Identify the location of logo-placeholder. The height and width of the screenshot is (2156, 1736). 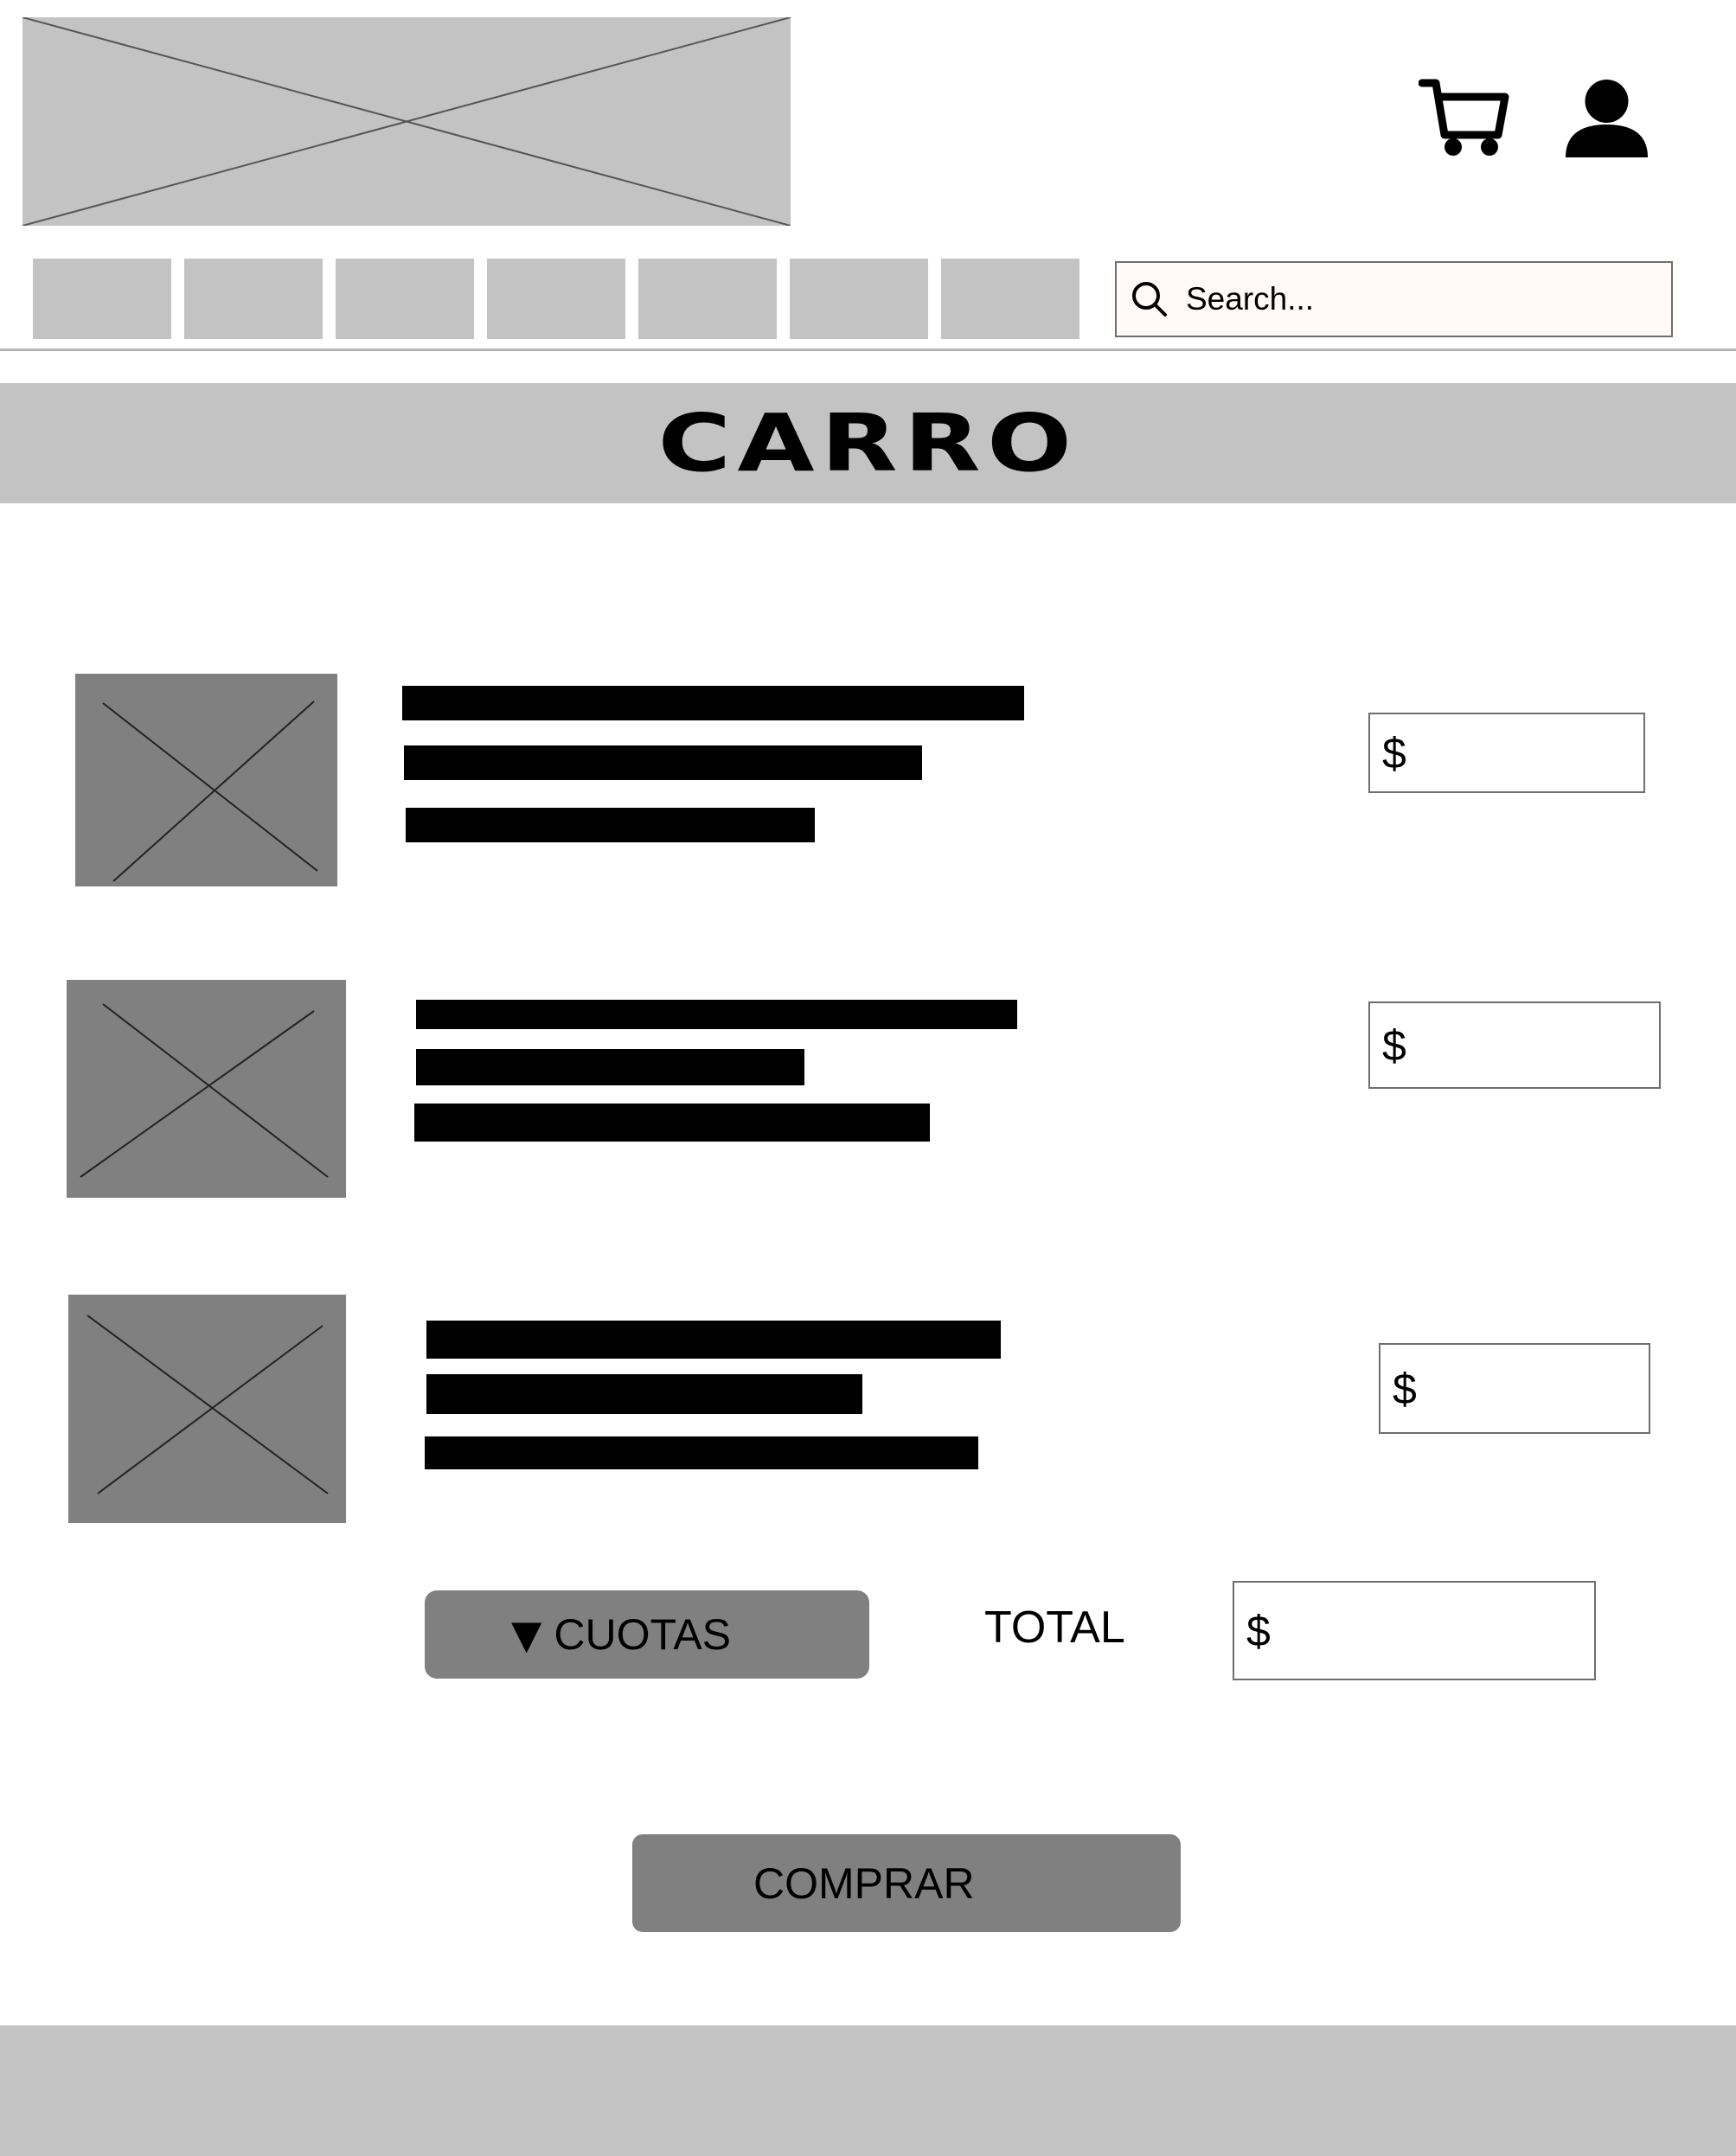
(406, 121).